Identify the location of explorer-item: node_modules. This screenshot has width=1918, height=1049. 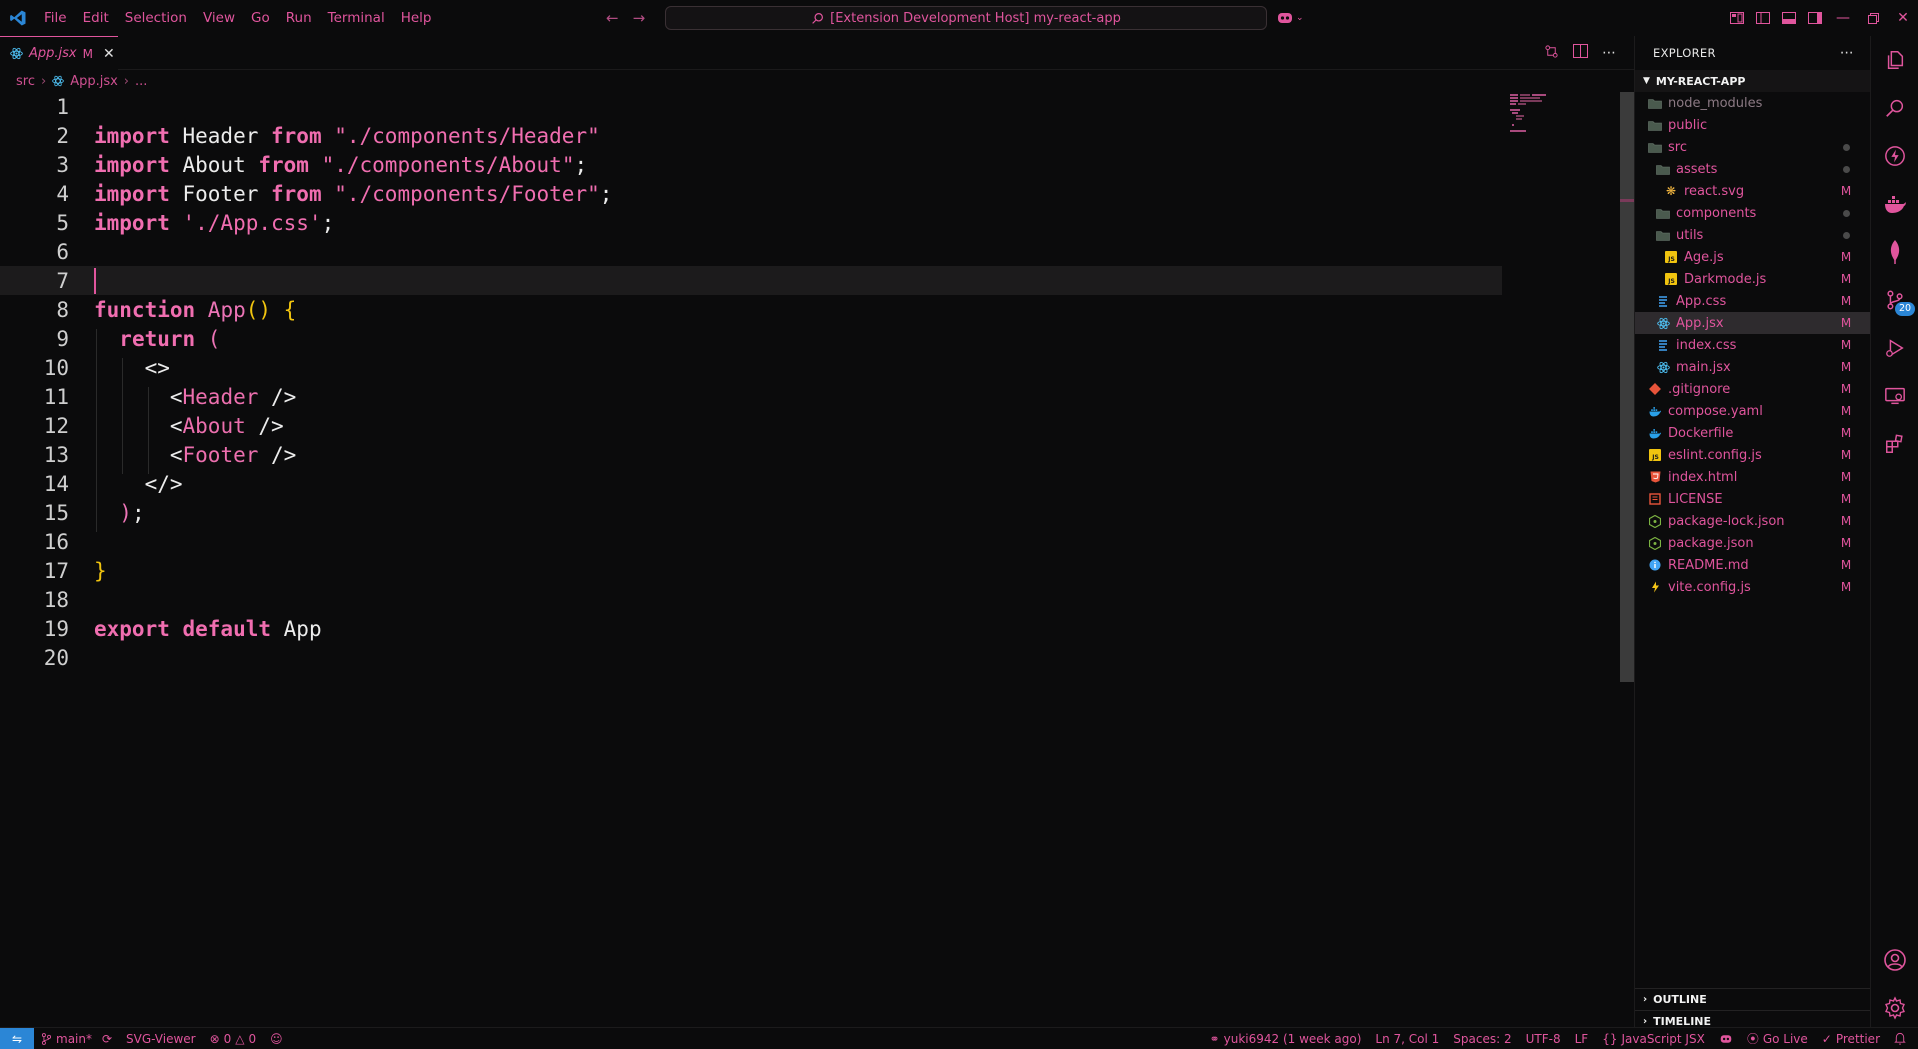
(1752, 103).